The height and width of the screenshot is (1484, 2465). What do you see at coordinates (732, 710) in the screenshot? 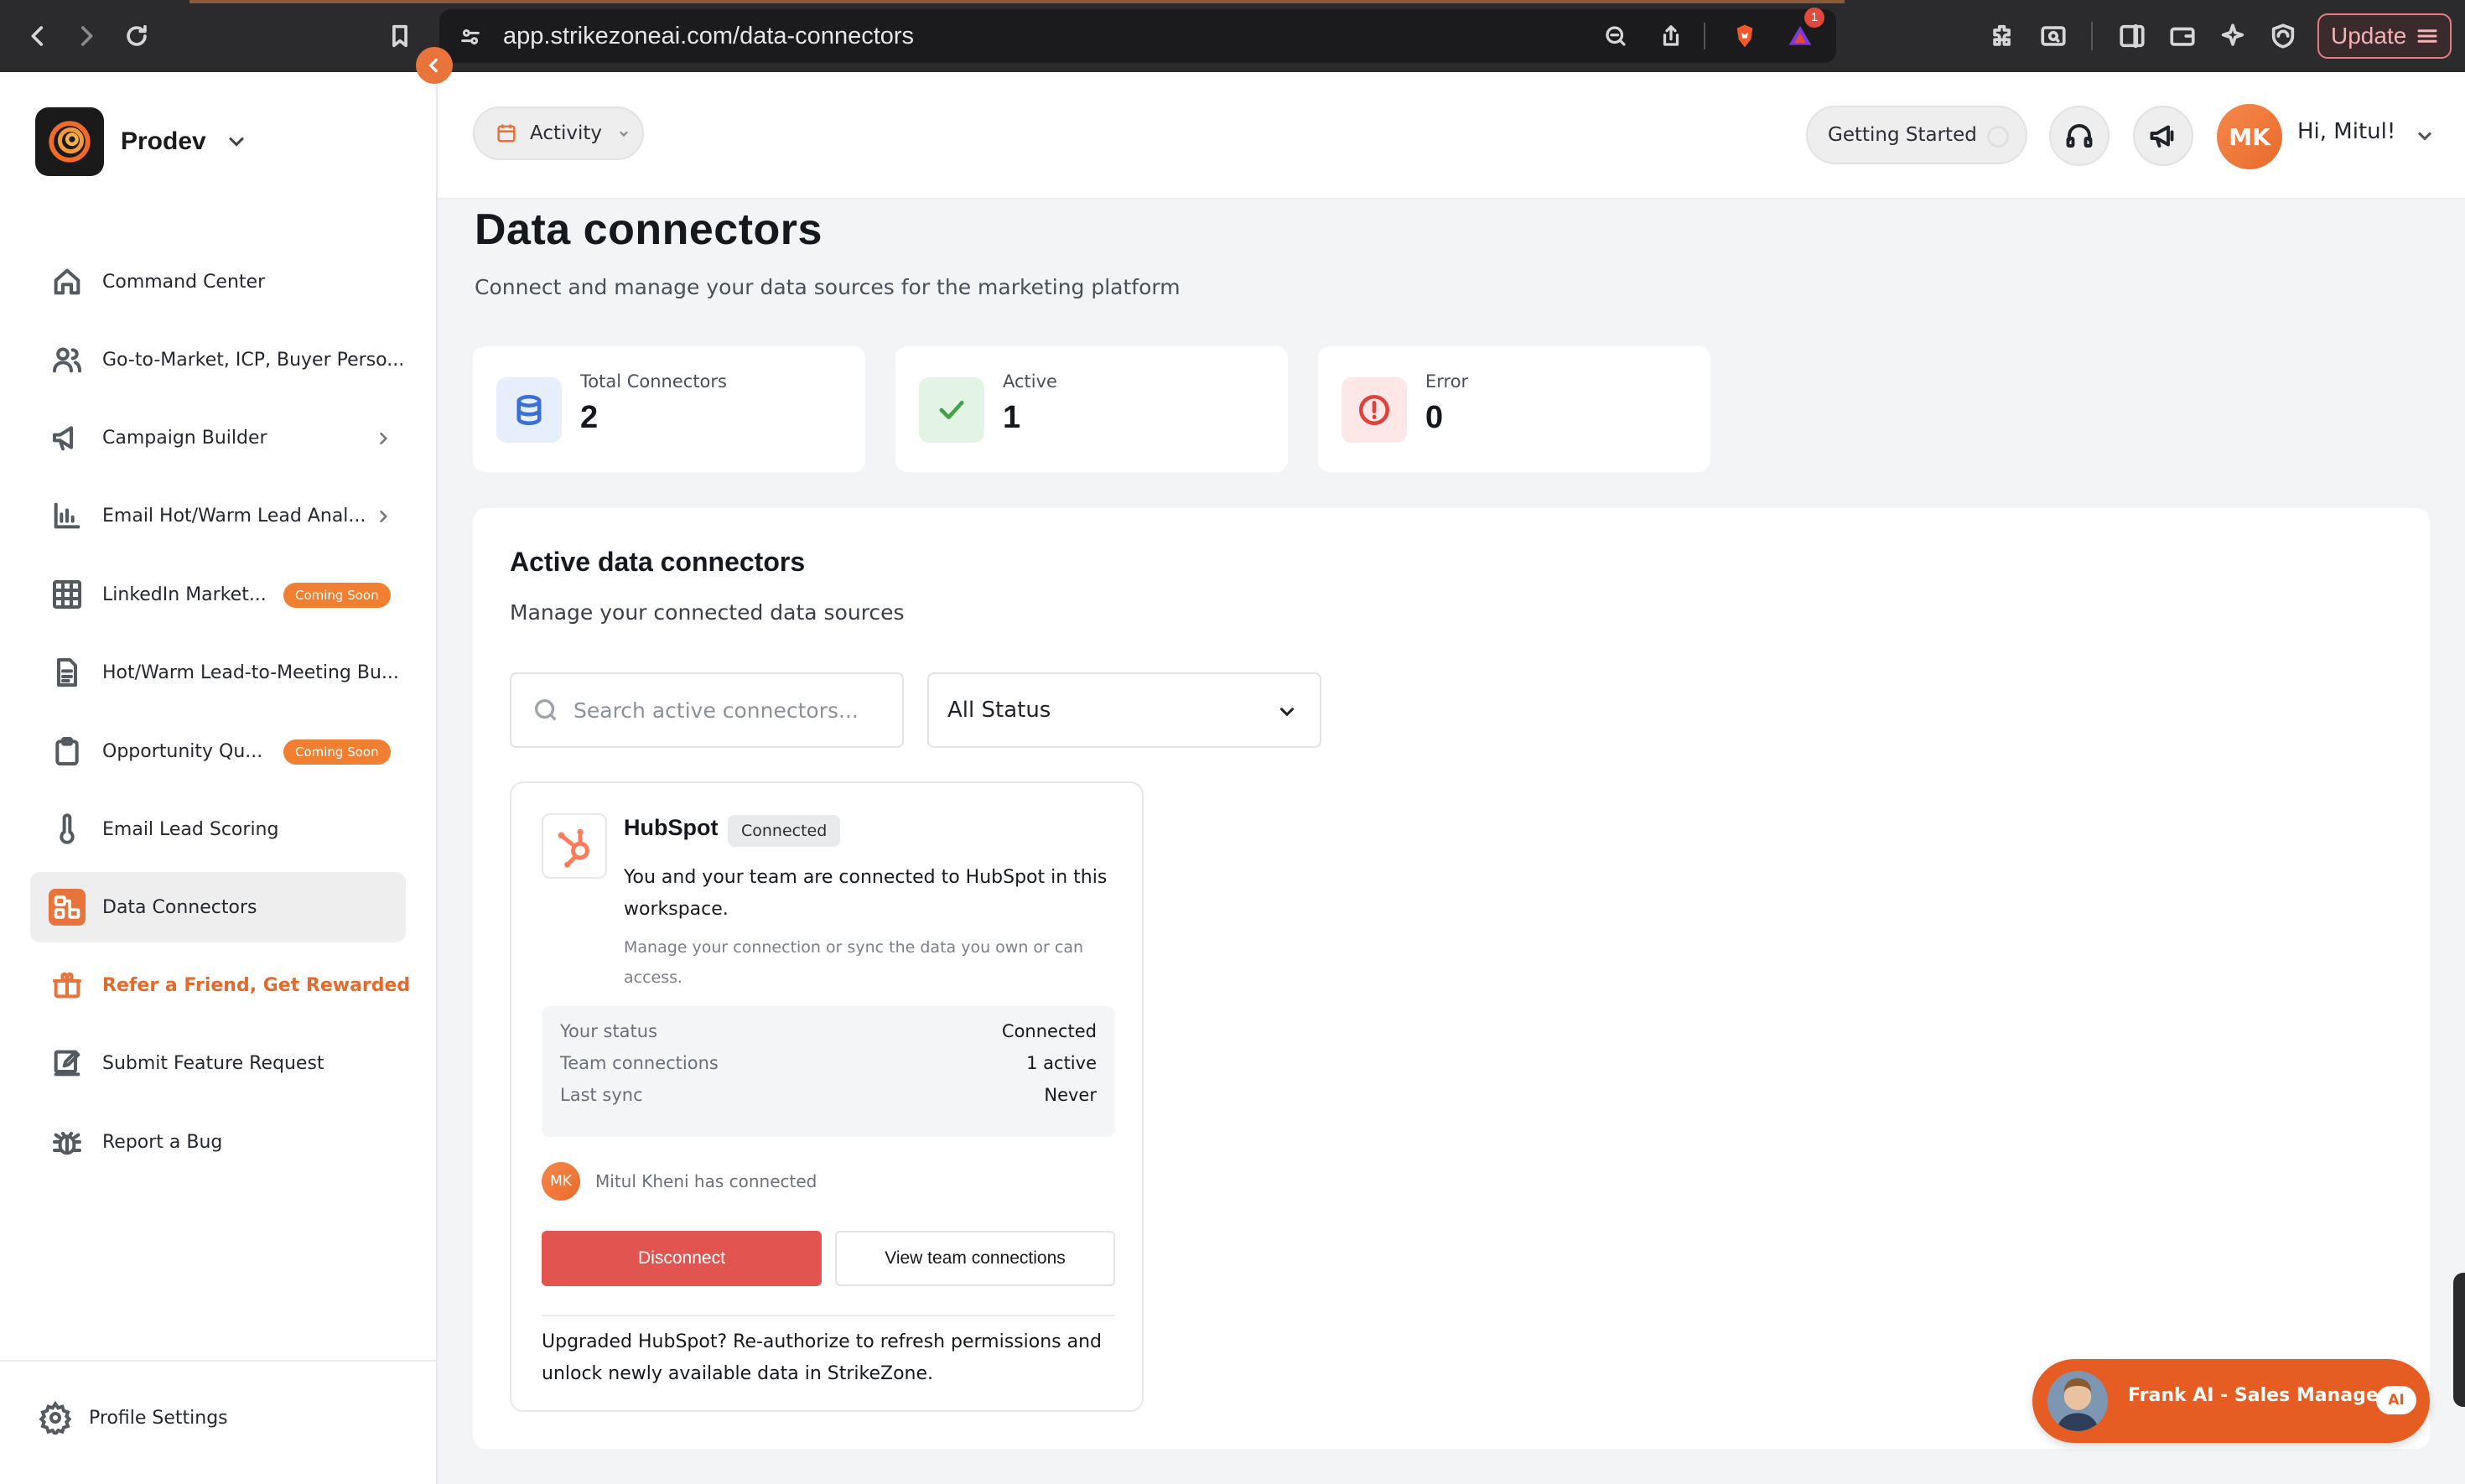
I see `search-input` at bounding box center [732, 710].